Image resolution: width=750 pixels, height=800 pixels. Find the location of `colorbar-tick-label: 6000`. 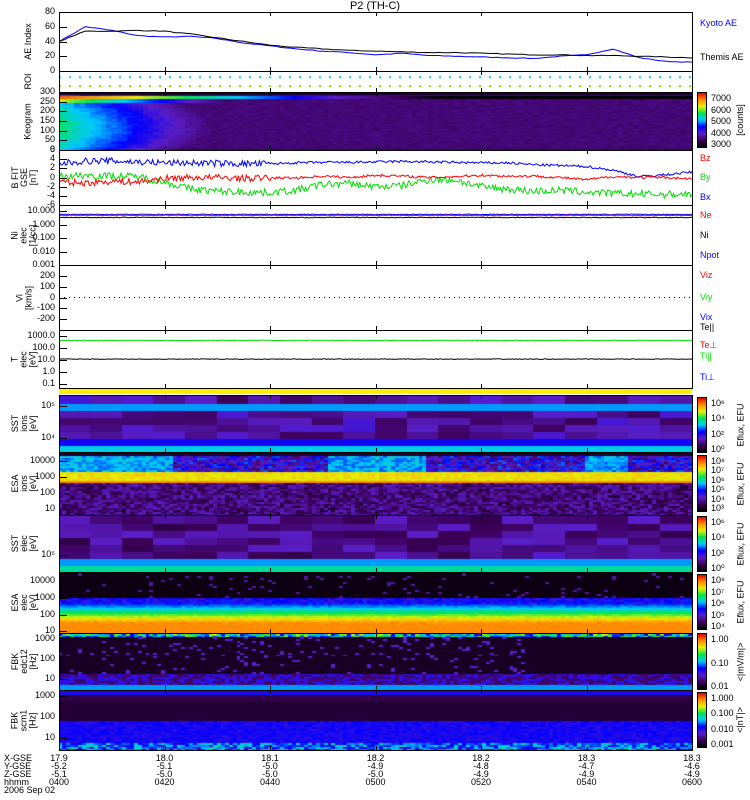

colorbar-tick-label: 6000 is located at coordinates (721, 109).